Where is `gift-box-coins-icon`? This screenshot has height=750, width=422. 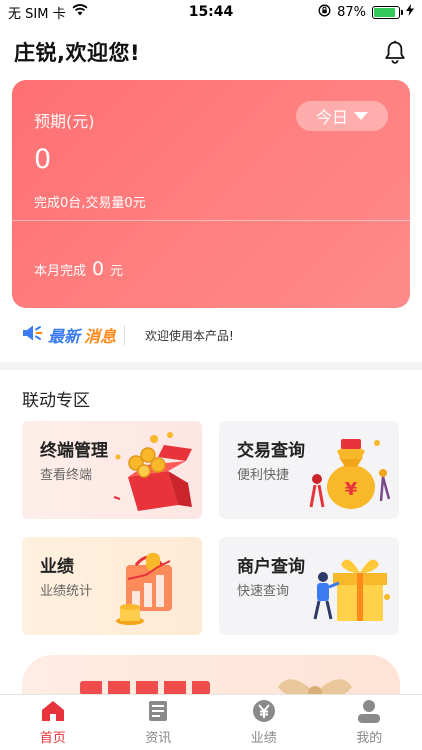 gift-box-coins-icon is located at coordinates (152, 471).